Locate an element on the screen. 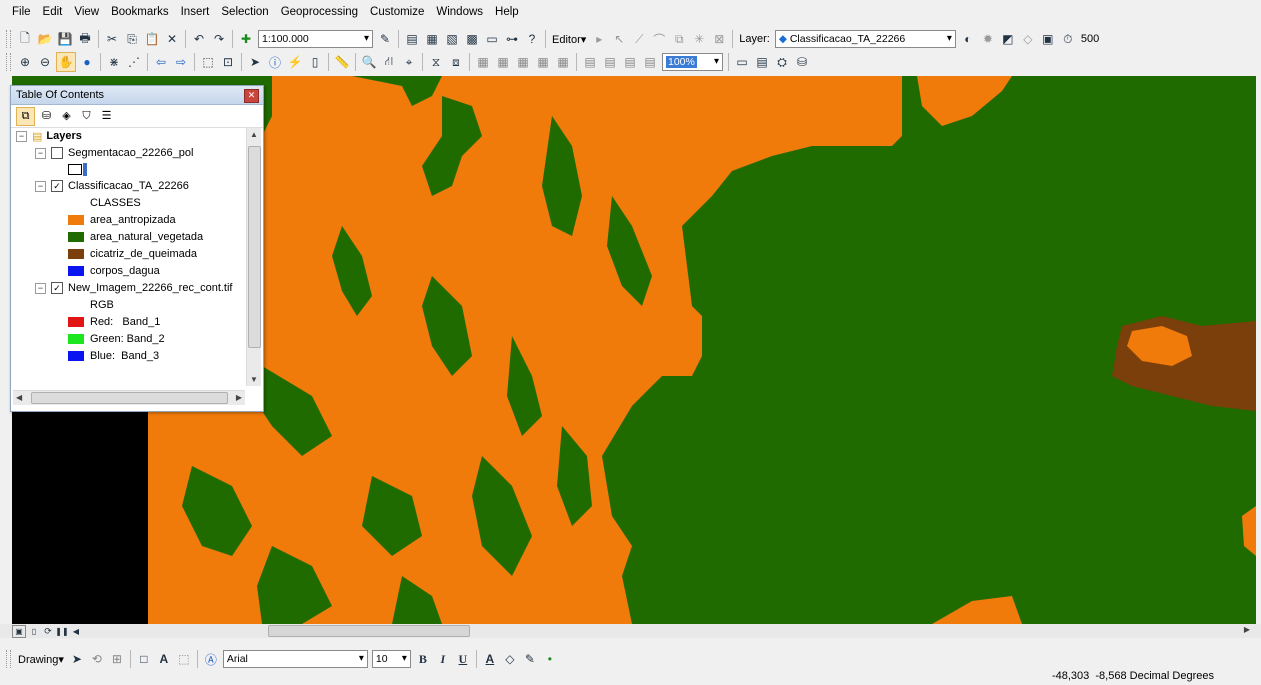  visibility-checkbox: ✓ is located at coordinates (57, 186).